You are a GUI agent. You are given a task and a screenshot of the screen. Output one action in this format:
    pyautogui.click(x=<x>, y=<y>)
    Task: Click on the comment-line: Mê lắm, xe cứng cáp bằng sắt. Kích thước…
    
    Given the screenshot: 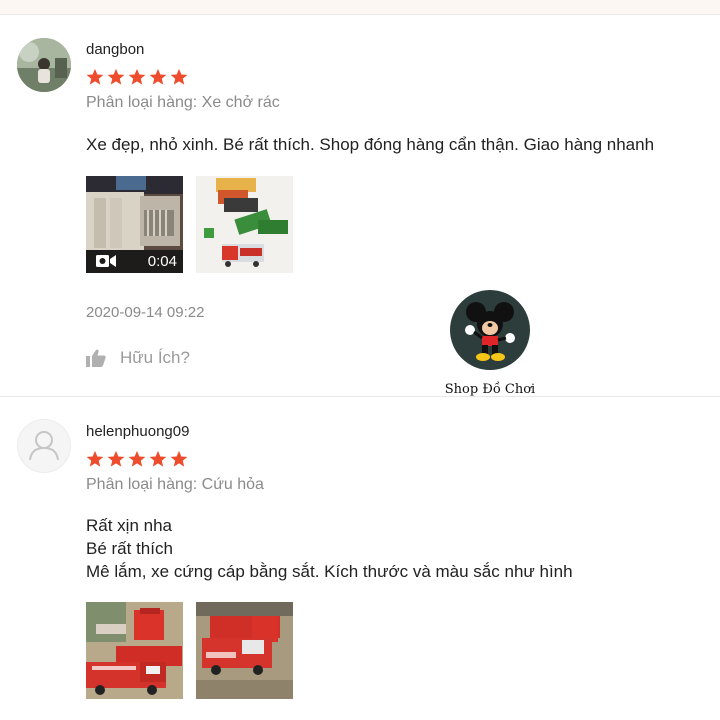 What is the action you would take?
    pyautogui.click(x=329, y=571)
    